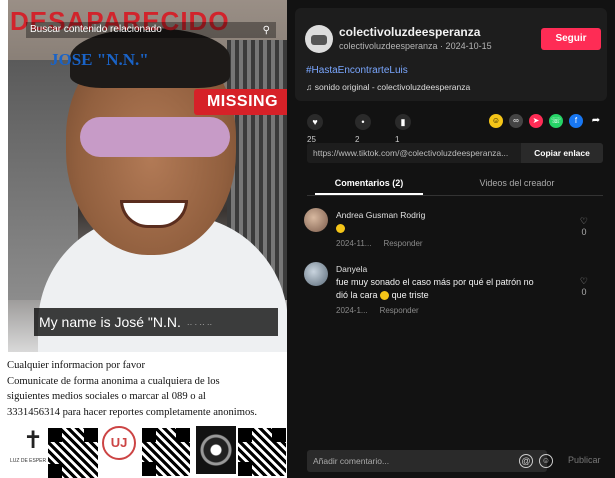 The height and width of the screenshot is (478, 615). Describe the element at coordinates (526, 461) in the screenshot. I see `mention-icon: @` at that location.